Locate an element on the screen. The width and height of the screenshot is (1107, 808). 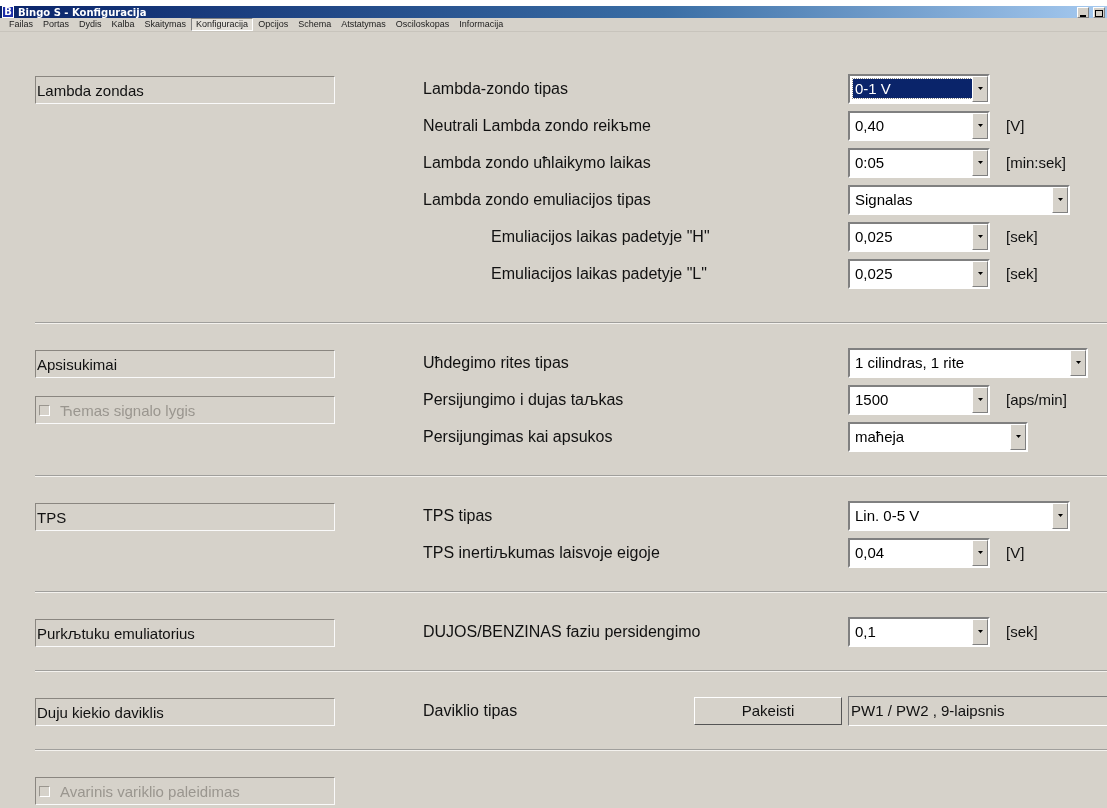
unit-label: [min:sek] is located at coordinates (1036, 162).